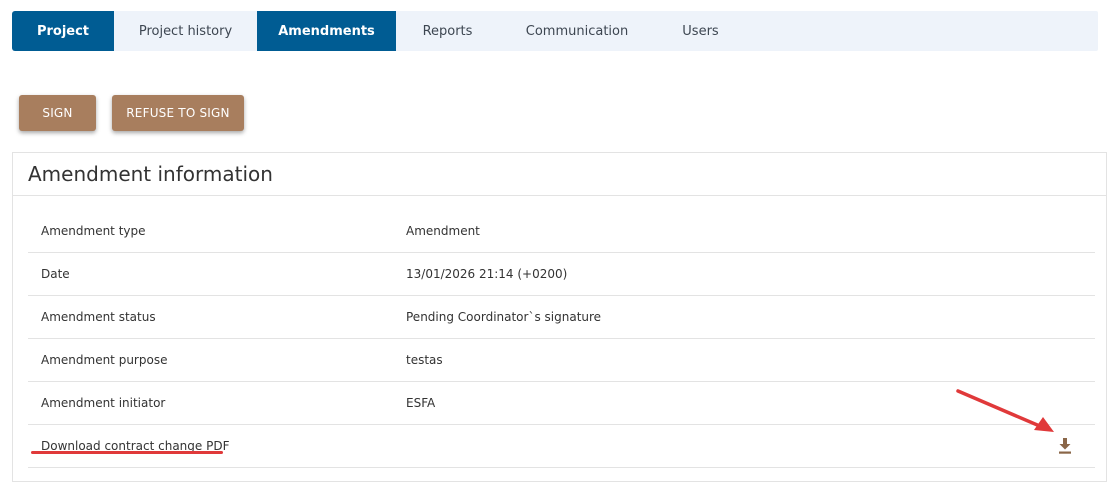  What do you see at coordinates (559, 174) in the screenshot?
I see `panel-title: Amendment information` at bounding box center [559, 174].